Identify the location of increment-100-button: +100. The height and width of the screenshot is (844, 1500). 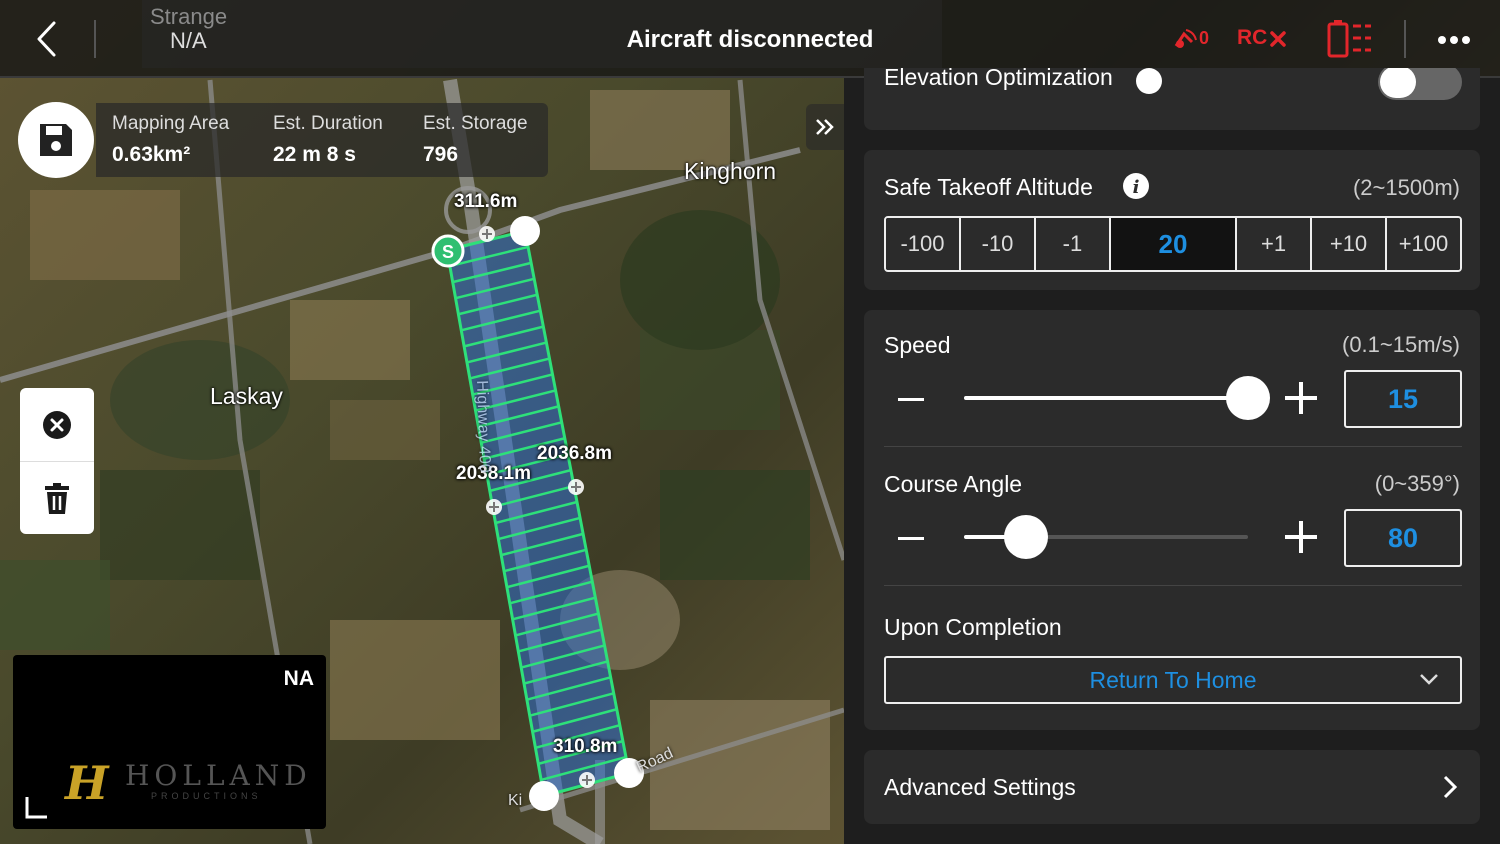
(1423, 244).